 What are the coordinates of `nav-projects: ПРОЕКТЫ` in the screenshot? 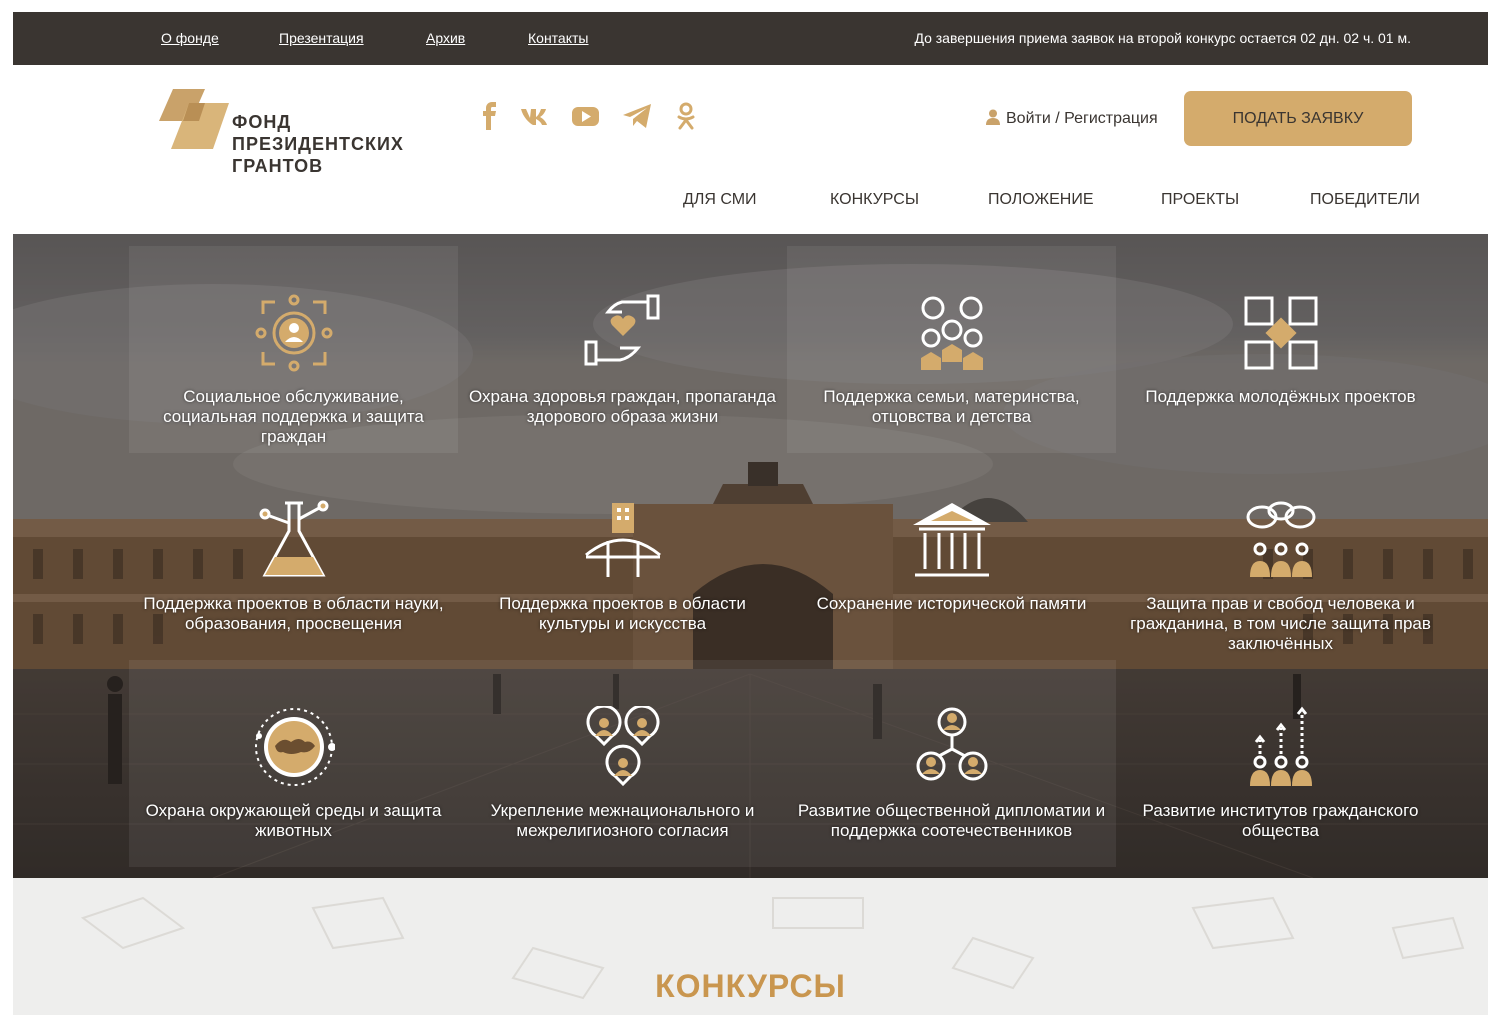 It's located at (1200, 200).